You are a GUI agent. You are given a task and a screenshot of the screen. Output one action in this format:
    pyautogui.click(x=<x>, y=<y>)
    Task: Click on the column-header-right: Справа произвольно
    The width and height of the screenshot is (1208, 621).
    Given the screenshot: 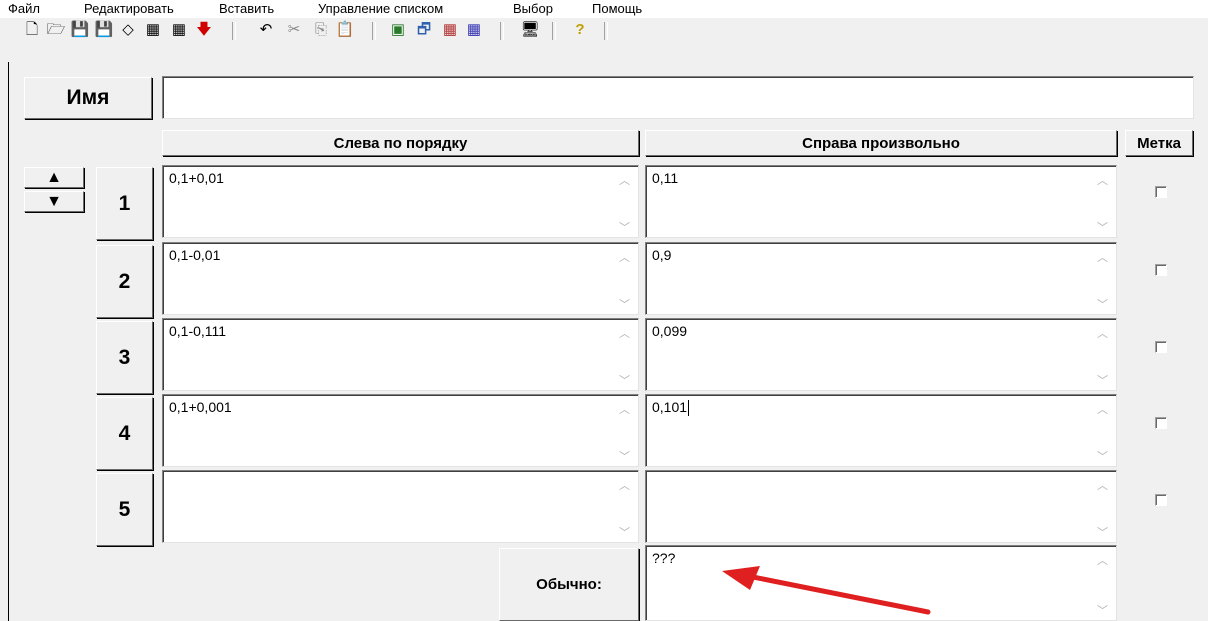 What is the action you would take?
    pyautogui.click(x=881, y=143)
    